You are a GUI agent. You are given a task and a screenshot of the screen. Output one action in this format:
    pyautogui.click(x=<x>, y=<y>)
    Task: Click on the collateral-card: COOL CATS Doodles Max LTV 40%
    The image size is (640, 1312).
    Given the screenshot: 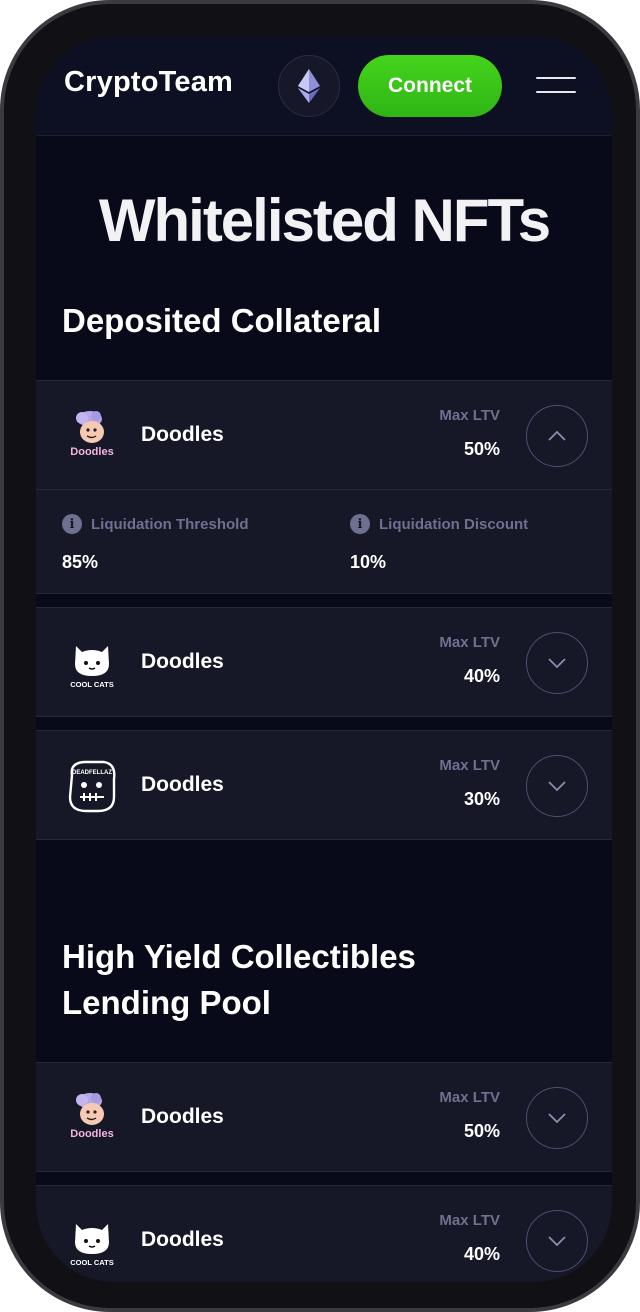 What is the action you would take?
    pyautogui.click(x=324, y=662)
    